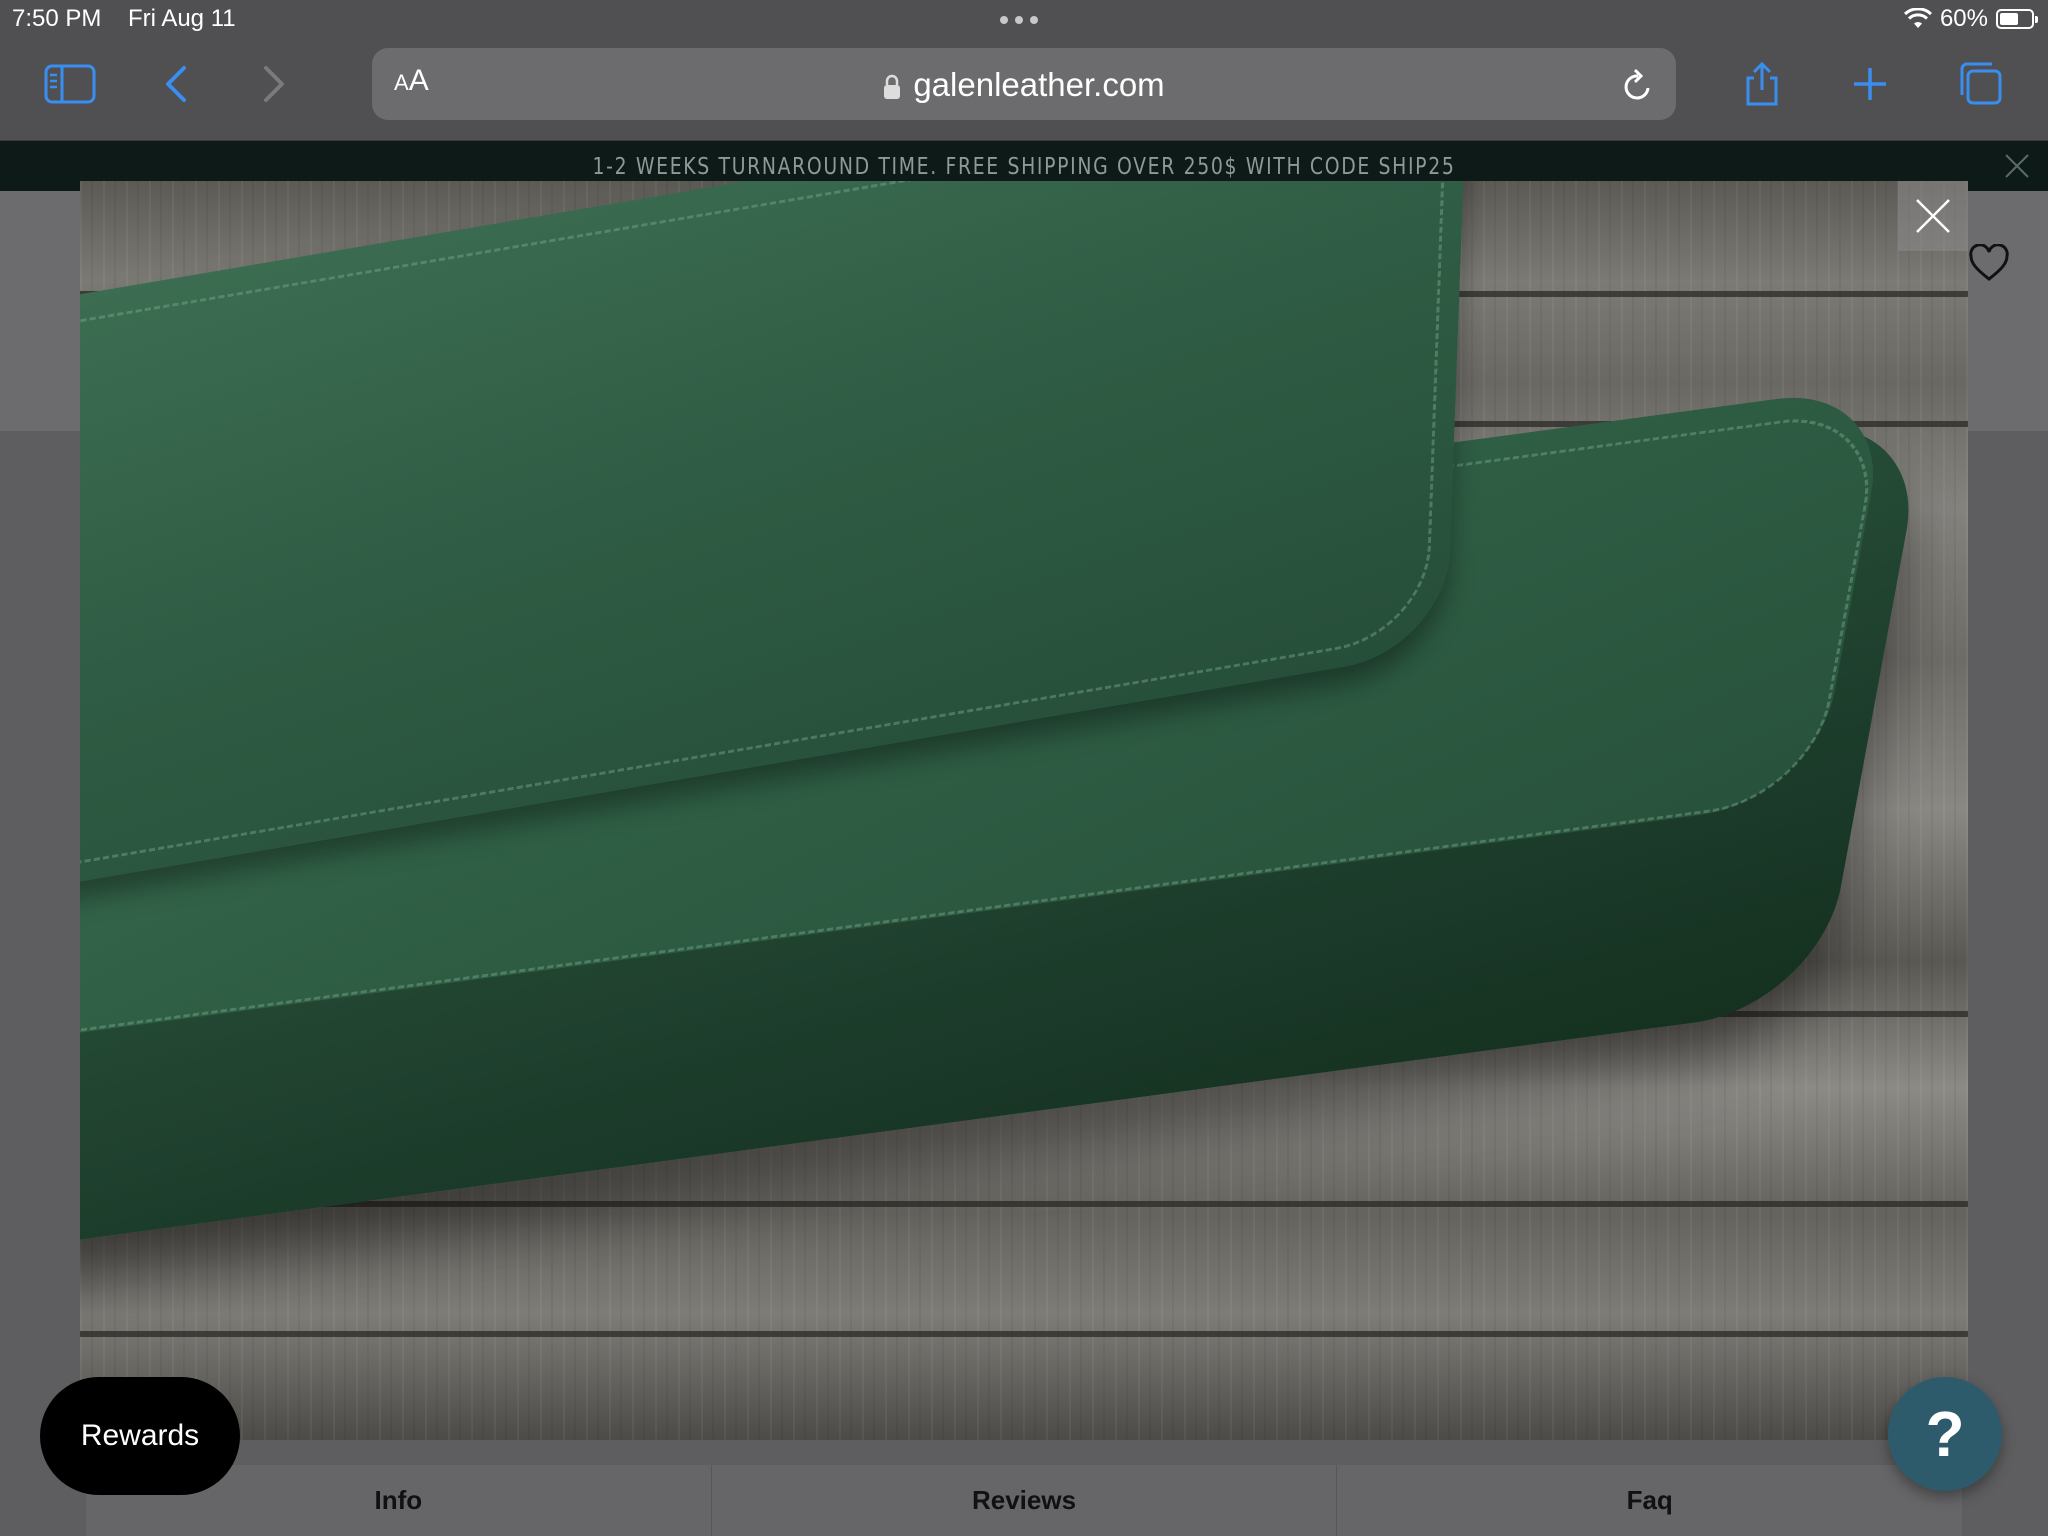  What do you see at coordinates (1963, 18) in the screenshot?
I see `battery-percent: 60%` at bounding box center [1963, 18].